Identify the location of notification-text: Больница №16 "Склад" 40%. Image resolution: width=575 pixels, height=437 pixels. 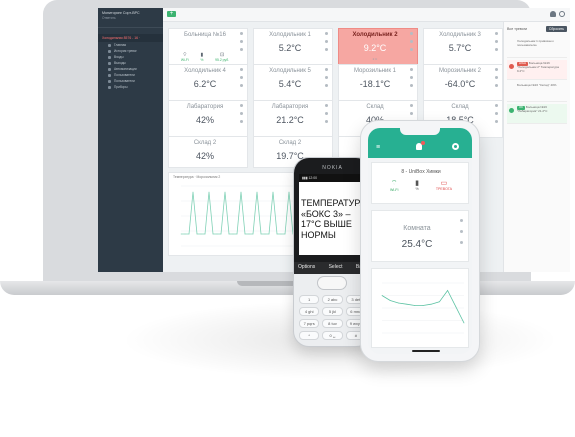
(537, 85).